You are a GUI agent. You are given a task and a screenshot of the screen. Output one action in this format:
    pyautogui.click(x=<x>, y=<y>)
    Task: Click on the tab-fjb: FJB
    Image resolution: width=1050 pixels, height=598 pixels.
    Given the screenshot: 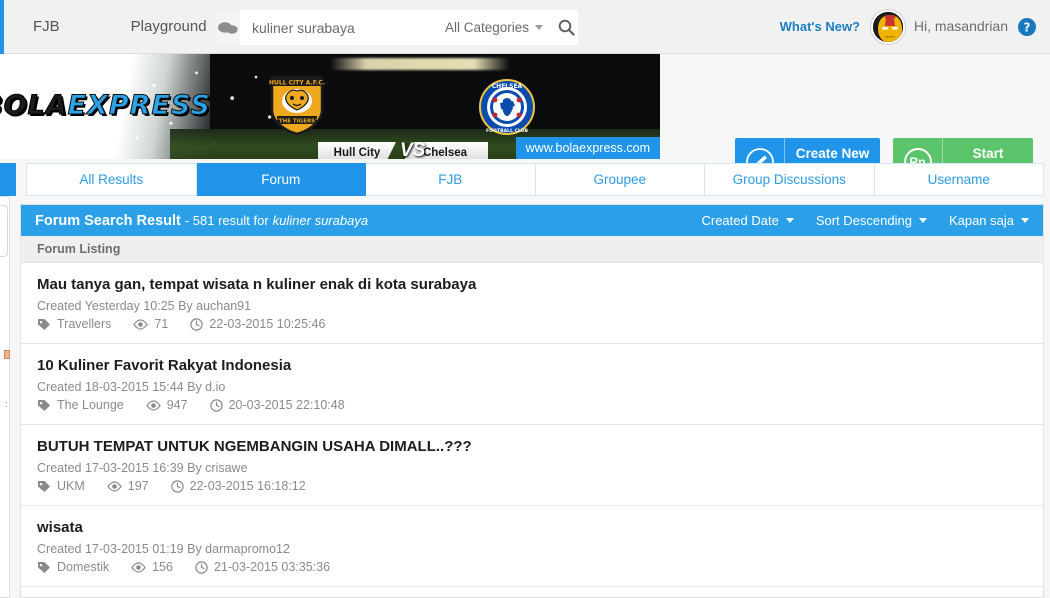 What is the action you would take?
    pyautogui.click(x=451, y=179)
    